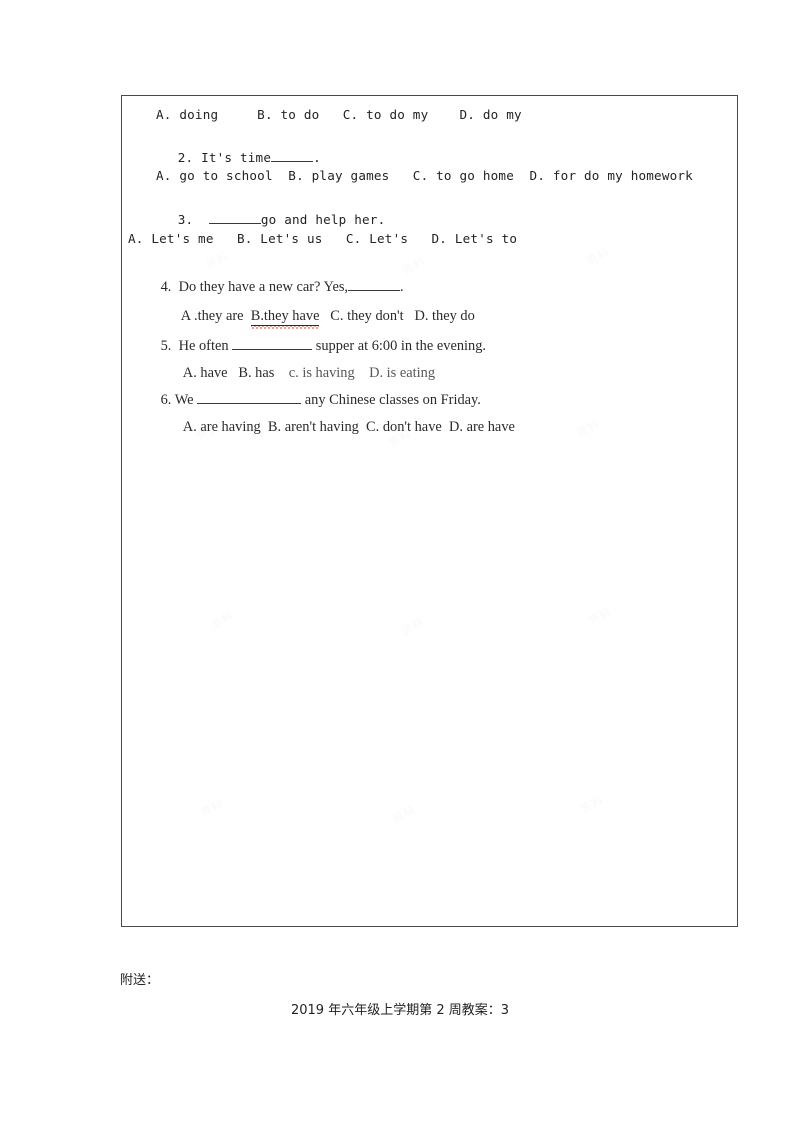  Describe the element at coordinates (221, 427) in the screenshot. I see `question-6-option-a: A. are having` at that location.